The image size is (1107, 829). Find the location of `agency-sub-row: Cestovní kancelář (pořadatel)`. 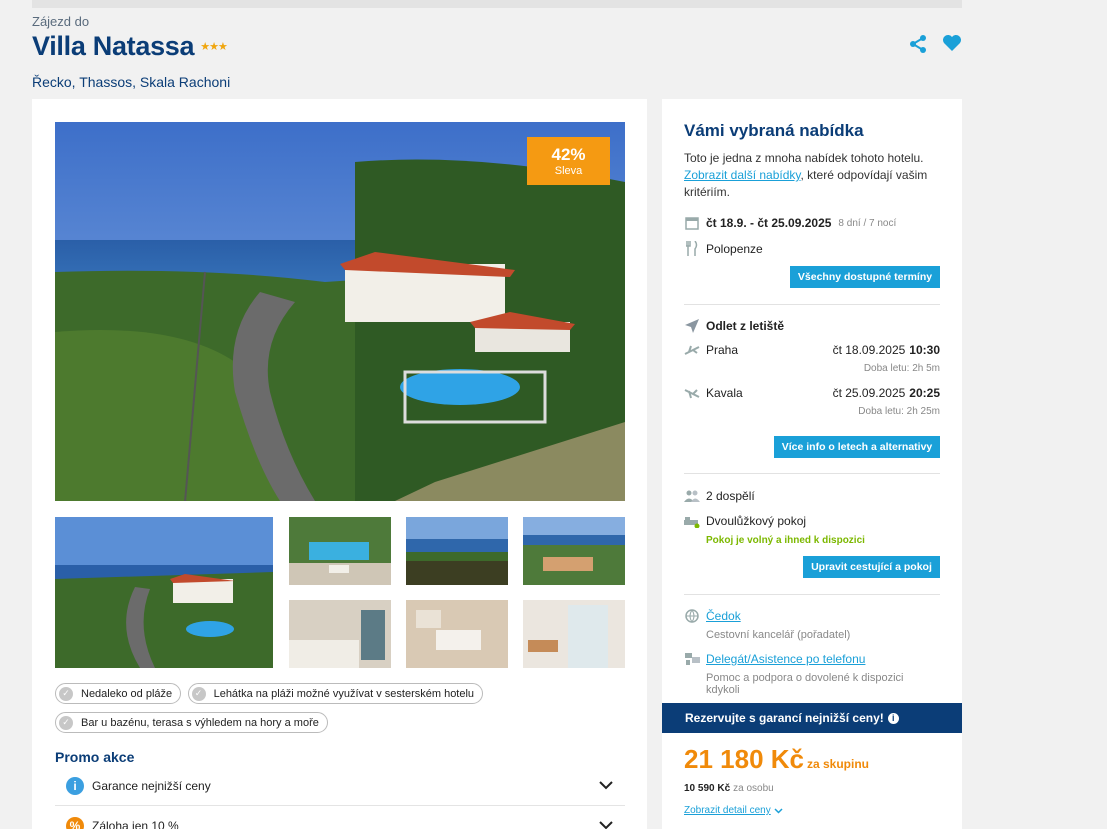

agency-sub-row: Cestovní kancelář (pořadatel) is located at coordinates (812, 635).